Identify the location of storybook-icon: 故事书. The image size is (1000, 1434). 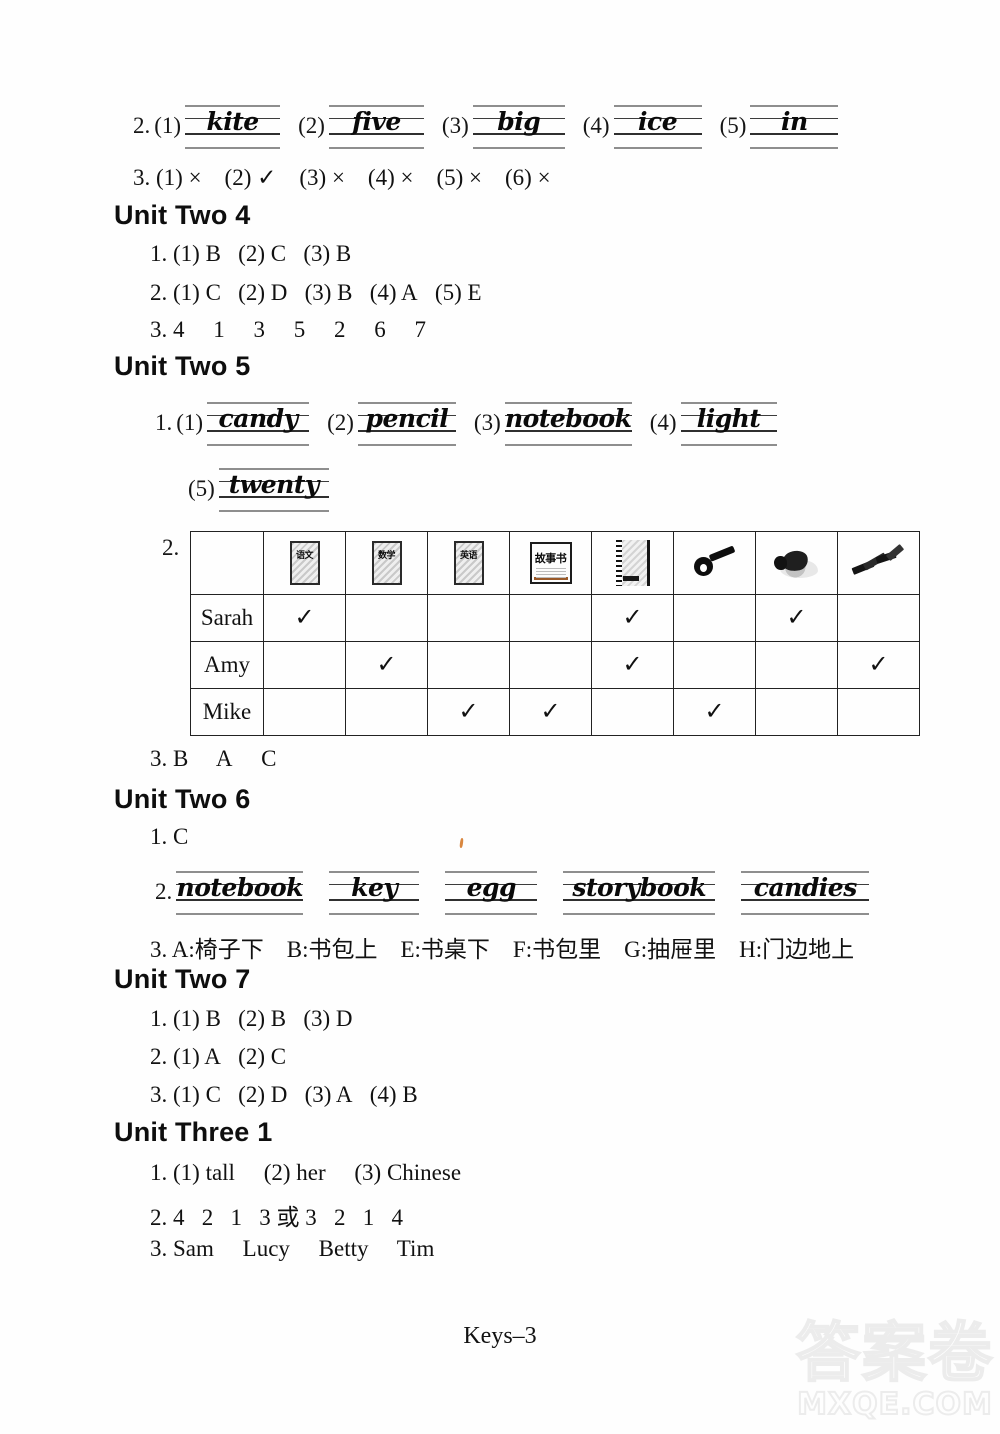
(550, 563).